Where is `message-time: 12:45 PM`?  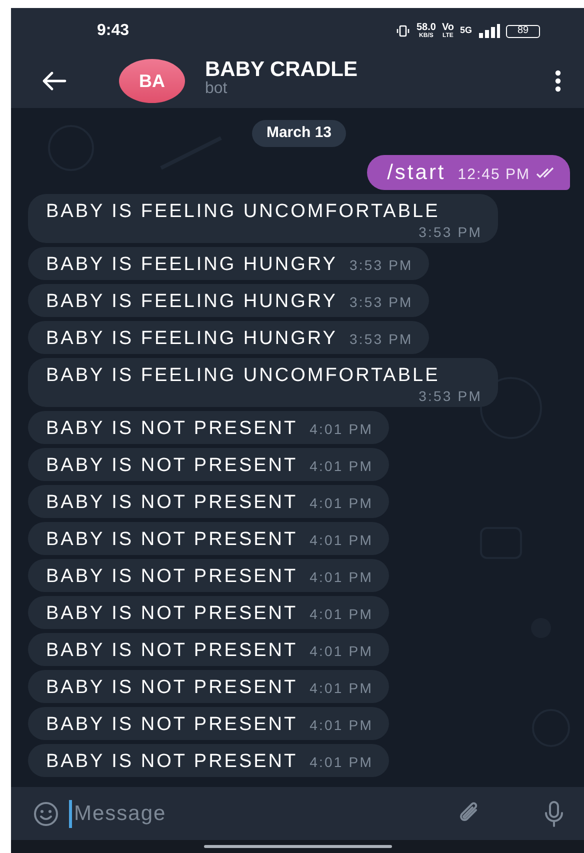 message-time: 12:45 PM is located at coordinates (494, 174).